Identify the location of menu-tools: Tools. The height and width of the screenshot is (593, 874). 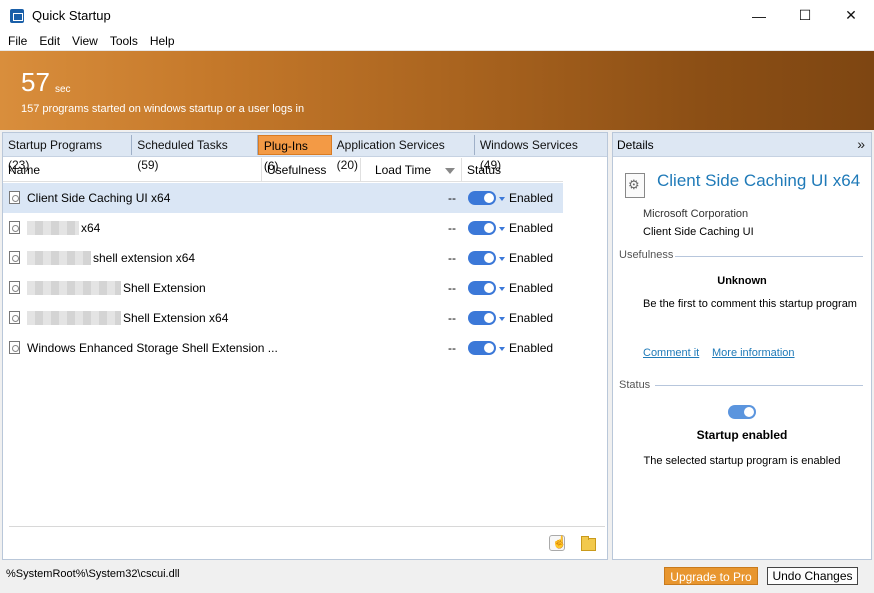
(124, 41).